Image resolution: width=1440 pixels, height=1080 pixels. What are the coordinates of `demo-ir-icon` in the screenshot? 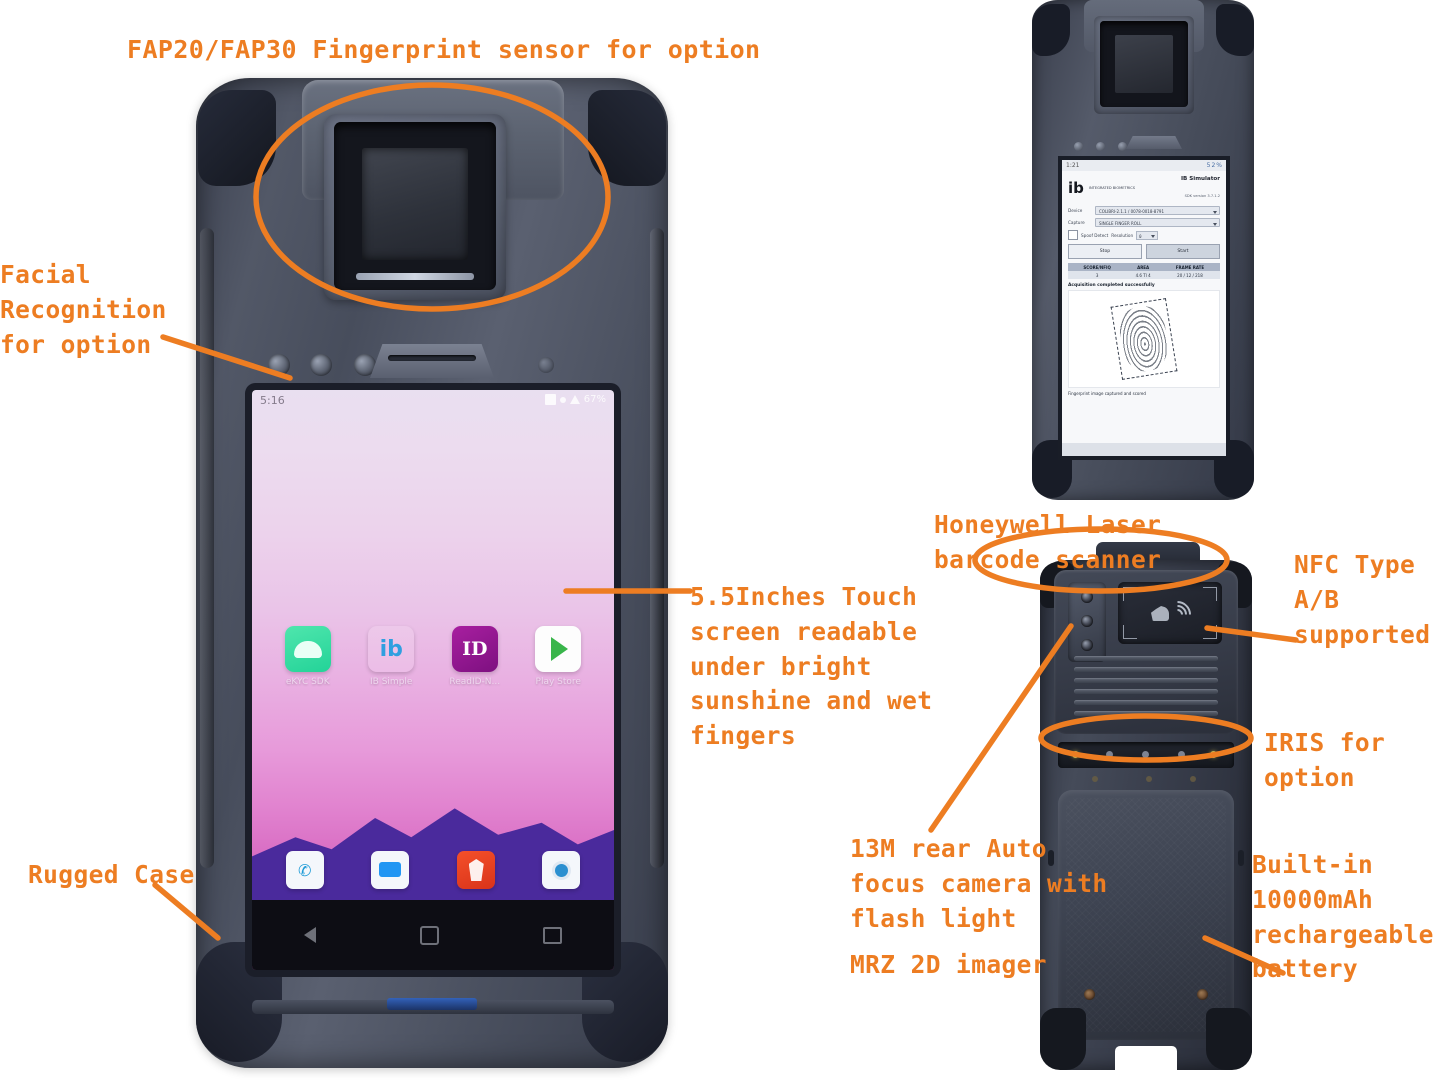 It's located at (1122, 146).